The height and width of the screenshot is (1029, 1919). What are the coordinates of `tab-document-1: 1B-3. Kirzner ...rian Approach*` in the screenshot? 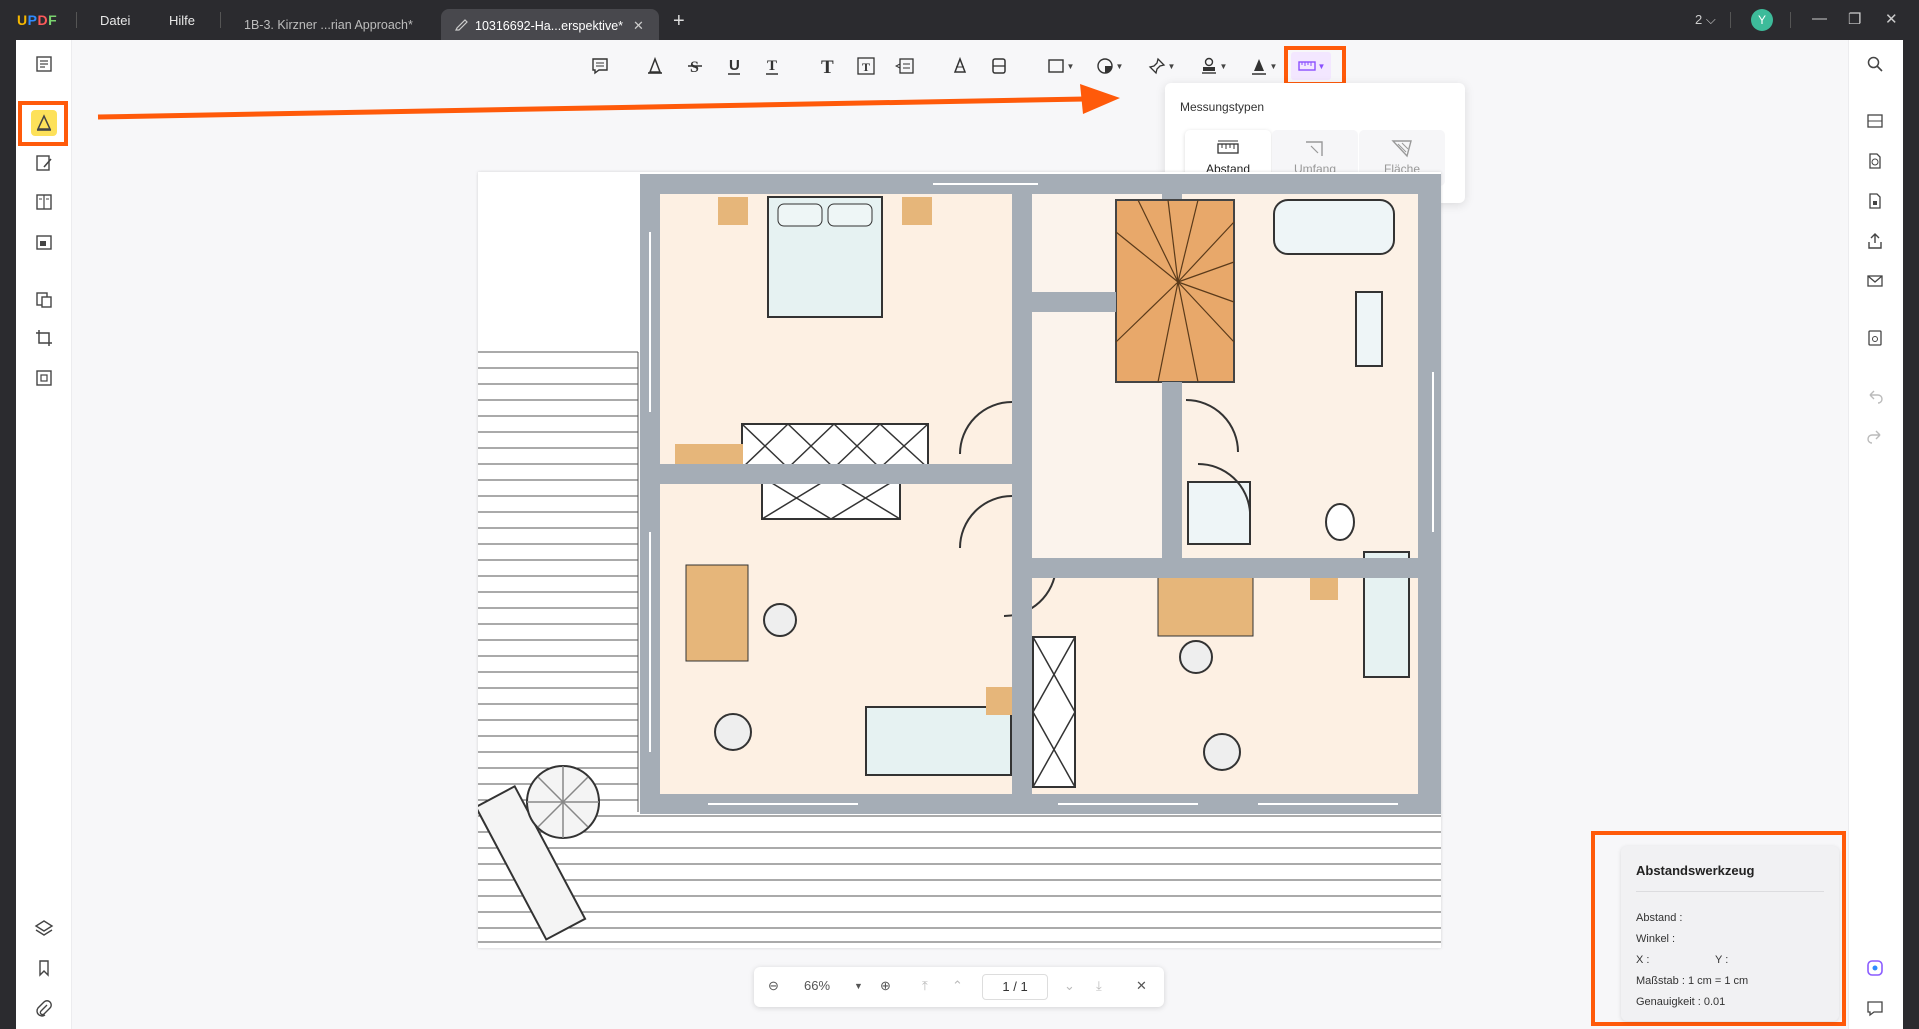 It's located at (328, 24).